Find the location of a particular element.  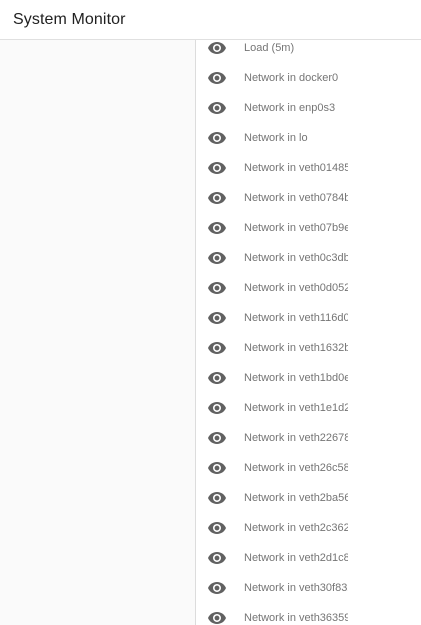

series-list-item: Network in veth116d0 is located at coordinates (309, 318).